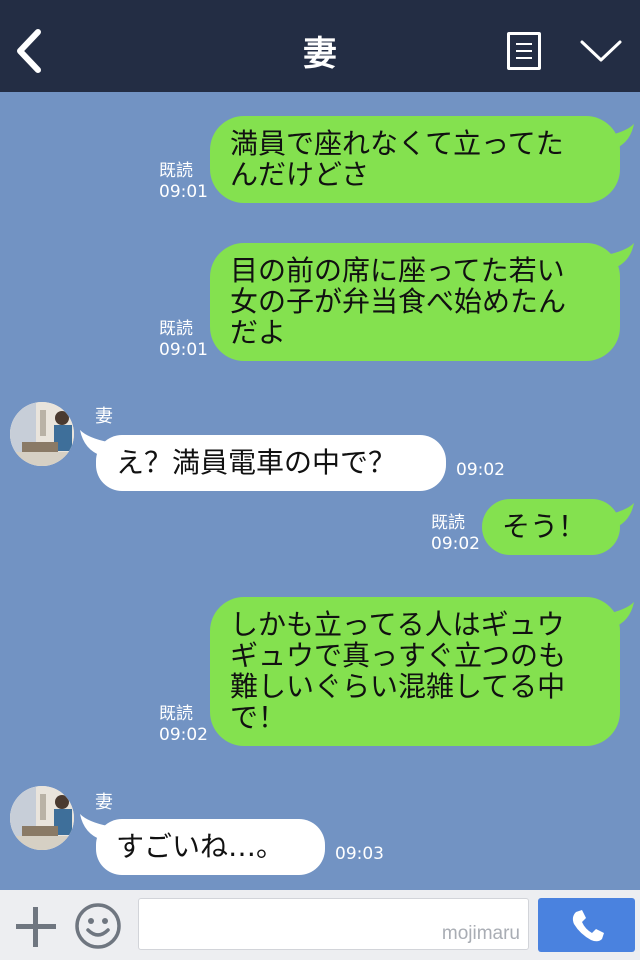  I want to click on message-line: んだけどさ, so click(300, 174).